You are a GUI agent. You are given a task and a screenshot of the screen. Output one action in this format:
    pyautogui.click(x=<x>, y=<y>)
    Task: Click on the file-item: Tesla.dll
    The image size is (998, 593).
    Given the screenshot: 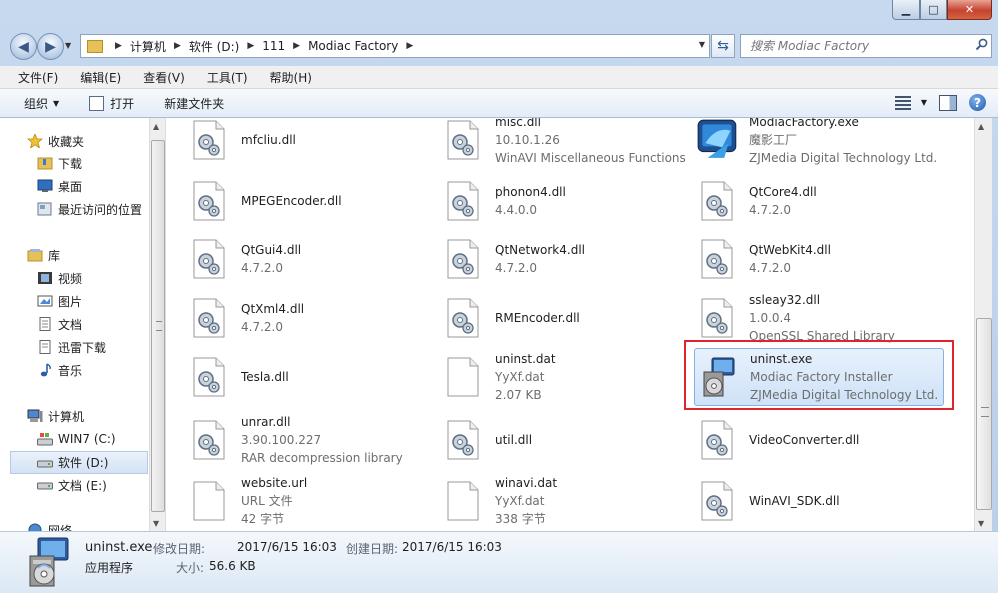 What is the action you would take?
    pyautogui.click(x=315, y=377)
    